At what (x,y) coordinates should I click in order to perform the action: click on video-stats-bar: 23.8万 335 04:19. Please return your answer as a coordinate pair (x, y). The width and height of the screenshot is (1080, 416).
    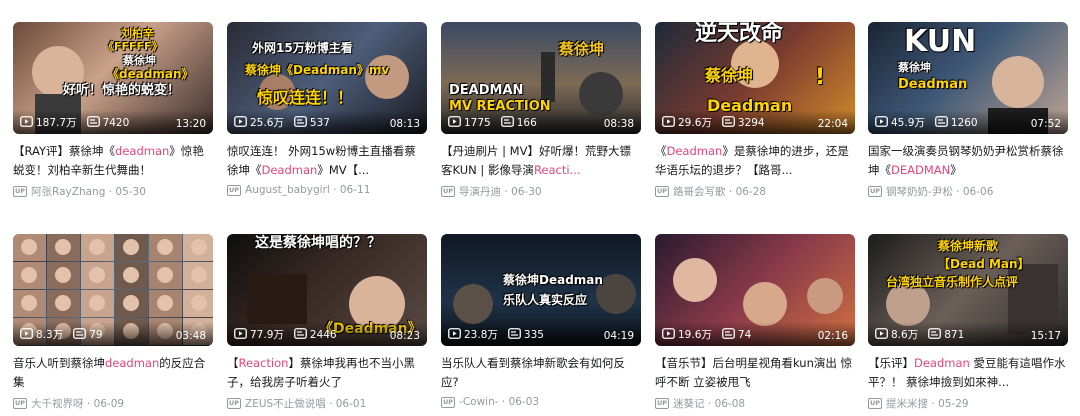
    Looking at the image, I should click on (541, 334).